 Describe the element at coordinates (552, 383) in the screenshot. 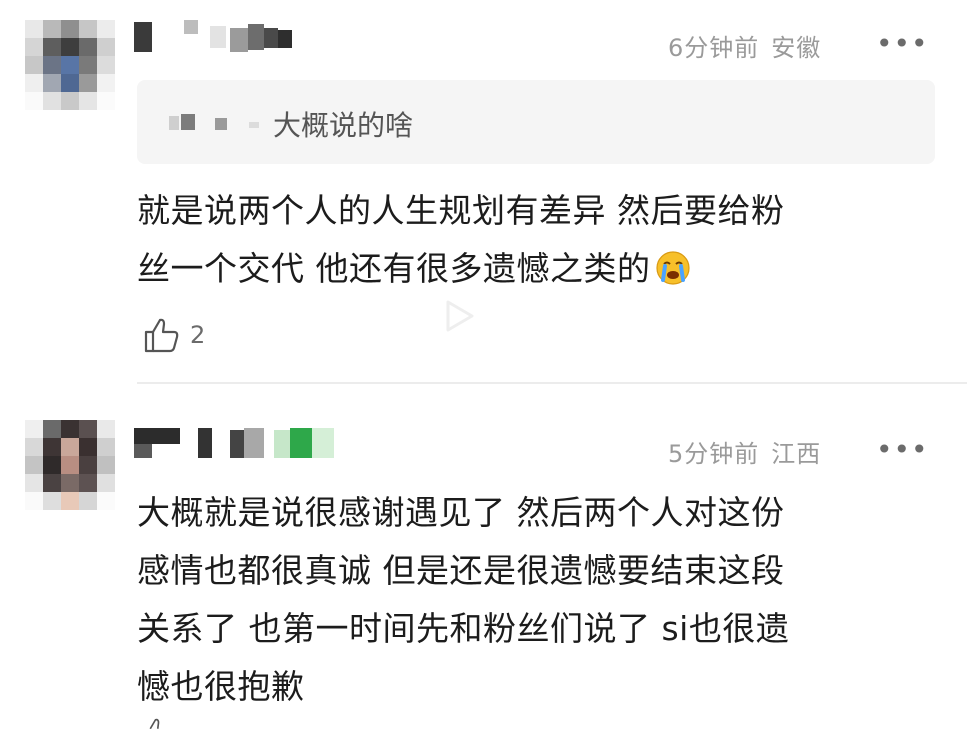

I see `comment-divider` at that location.